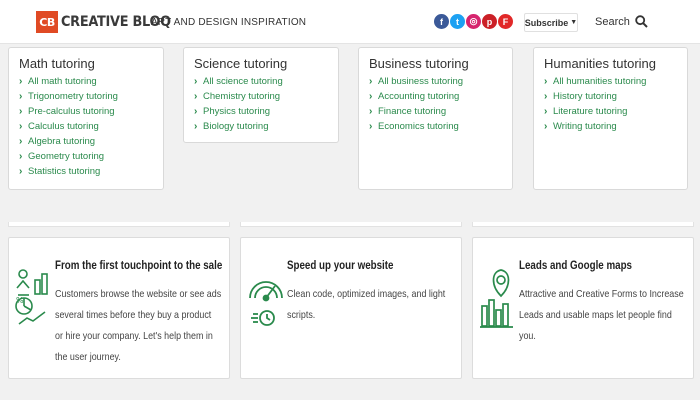 The image size is (700, 400). What do you see at coordinates (86, 156) in the screenshot?
I see `link-geometry: › Geometry tutoring` at bounding box center [86, 156].